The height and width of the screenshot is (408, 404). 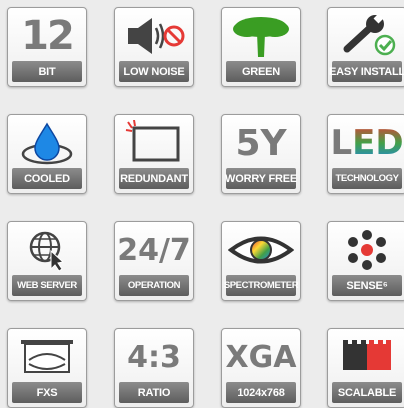 I want to click on tile-ratio: 4:3 RATIO, so click(x=154, y=368).